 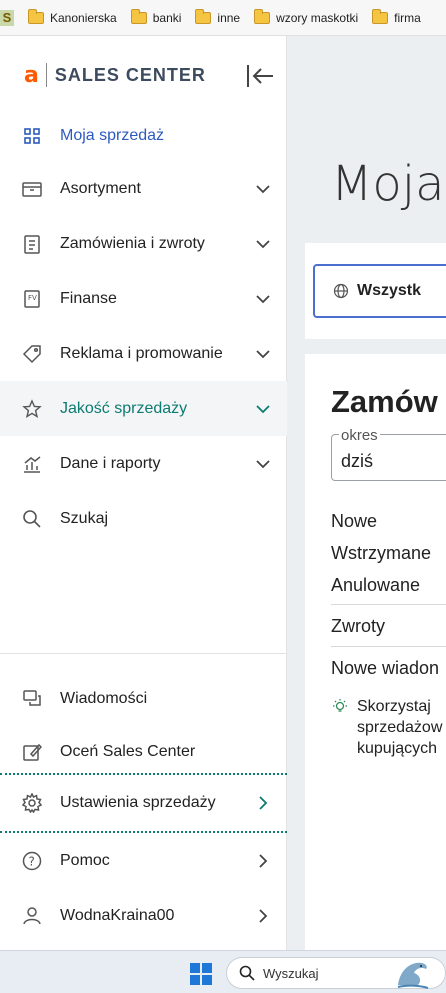 I want to click on bookmark-wzory-maskotki: wzory maskotki, so click(x=306, y=16).